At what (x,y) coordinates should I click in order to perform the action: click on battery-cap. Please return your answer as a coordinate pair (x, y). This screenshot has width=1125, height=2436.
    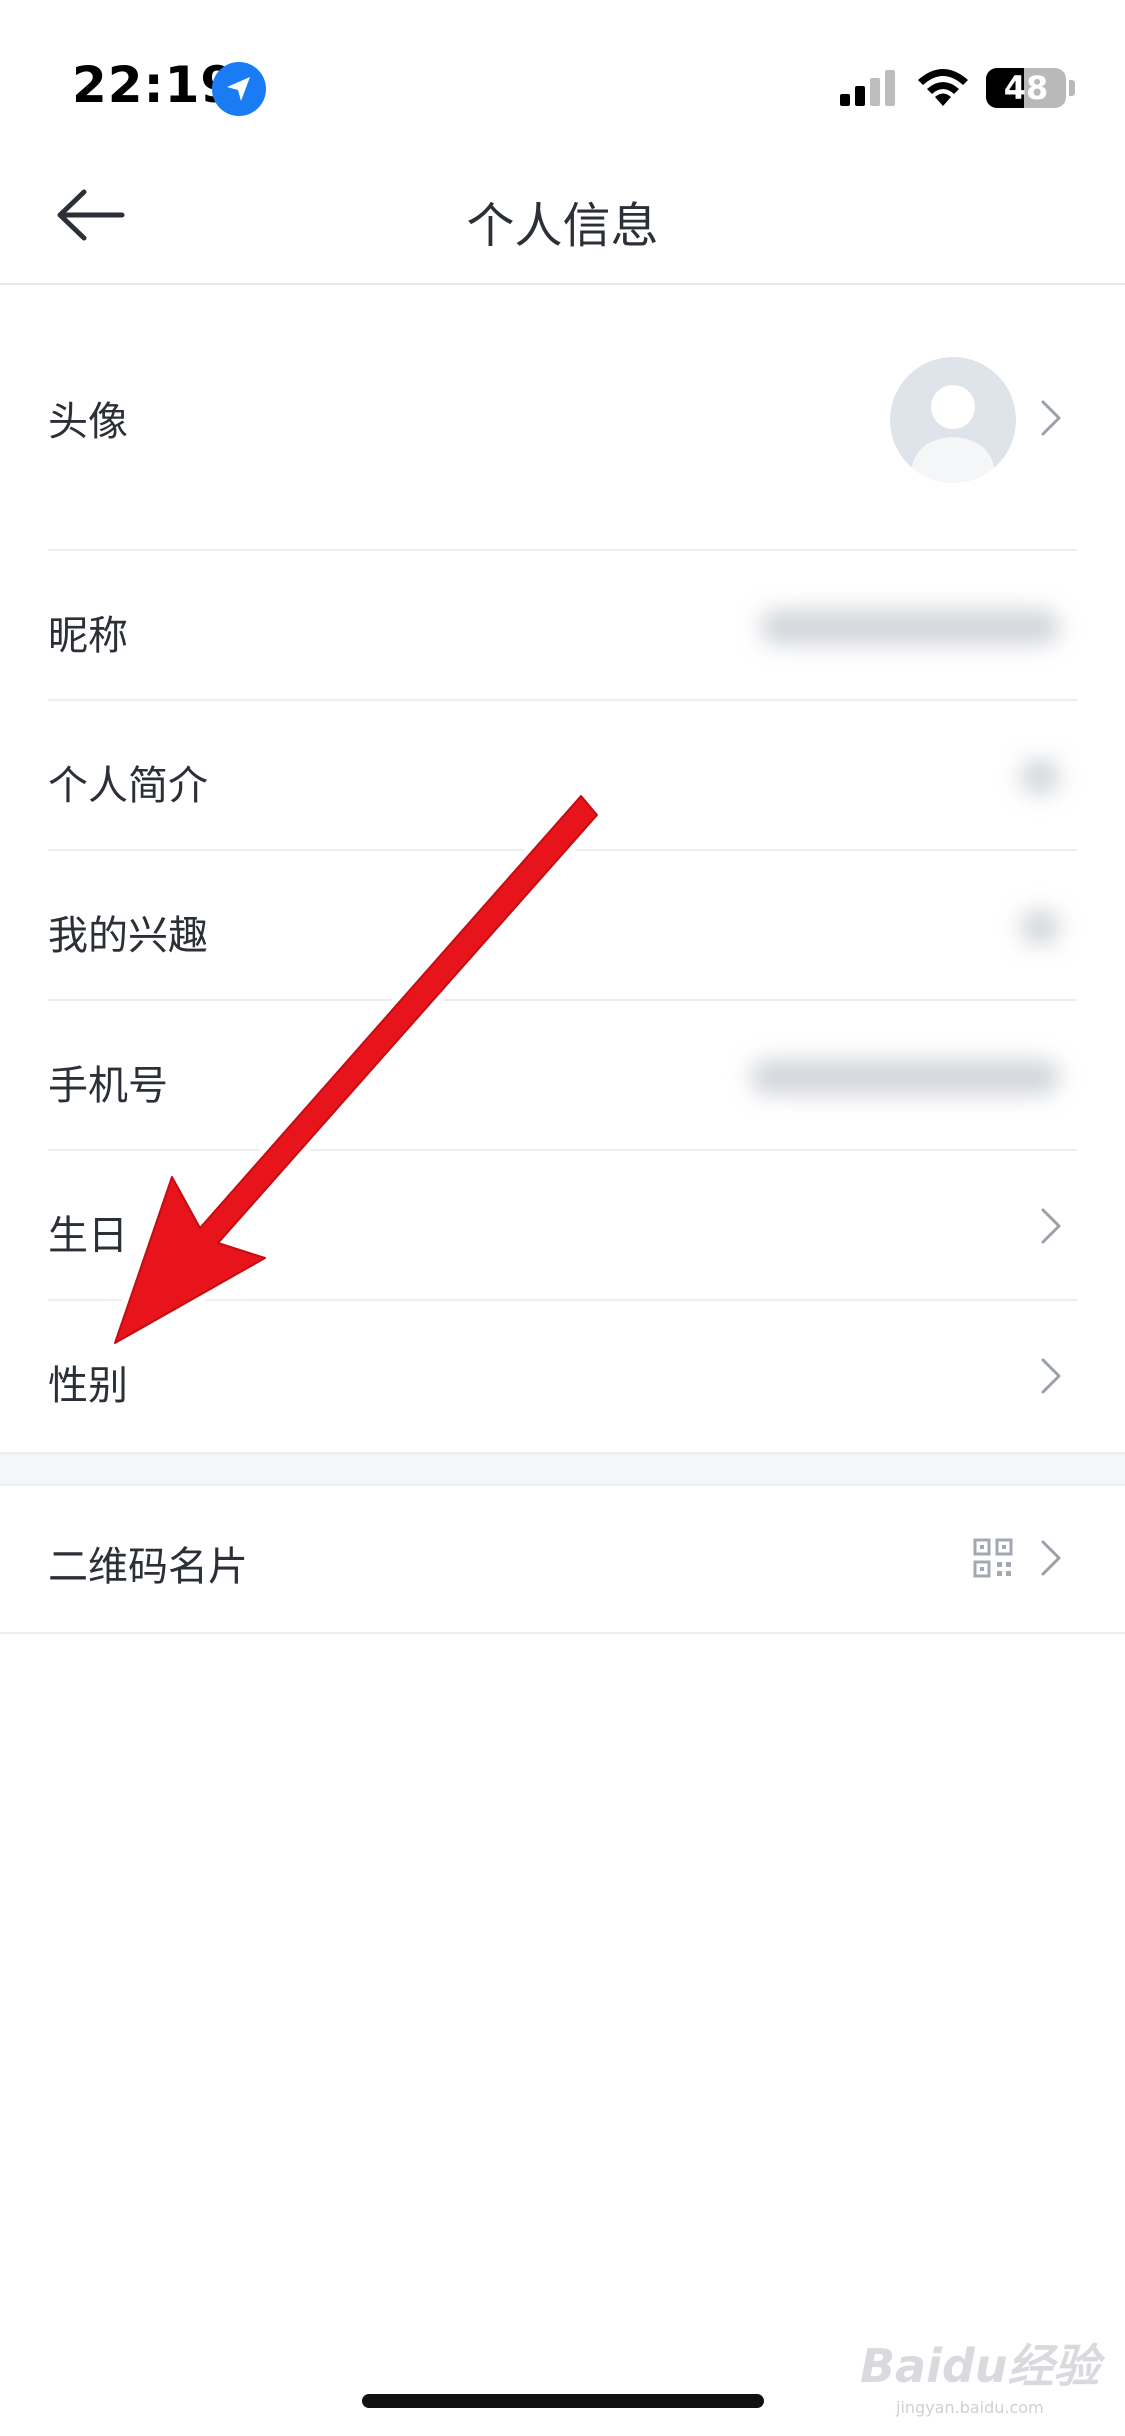
    Looking at the image, I should click on (1072, 88).